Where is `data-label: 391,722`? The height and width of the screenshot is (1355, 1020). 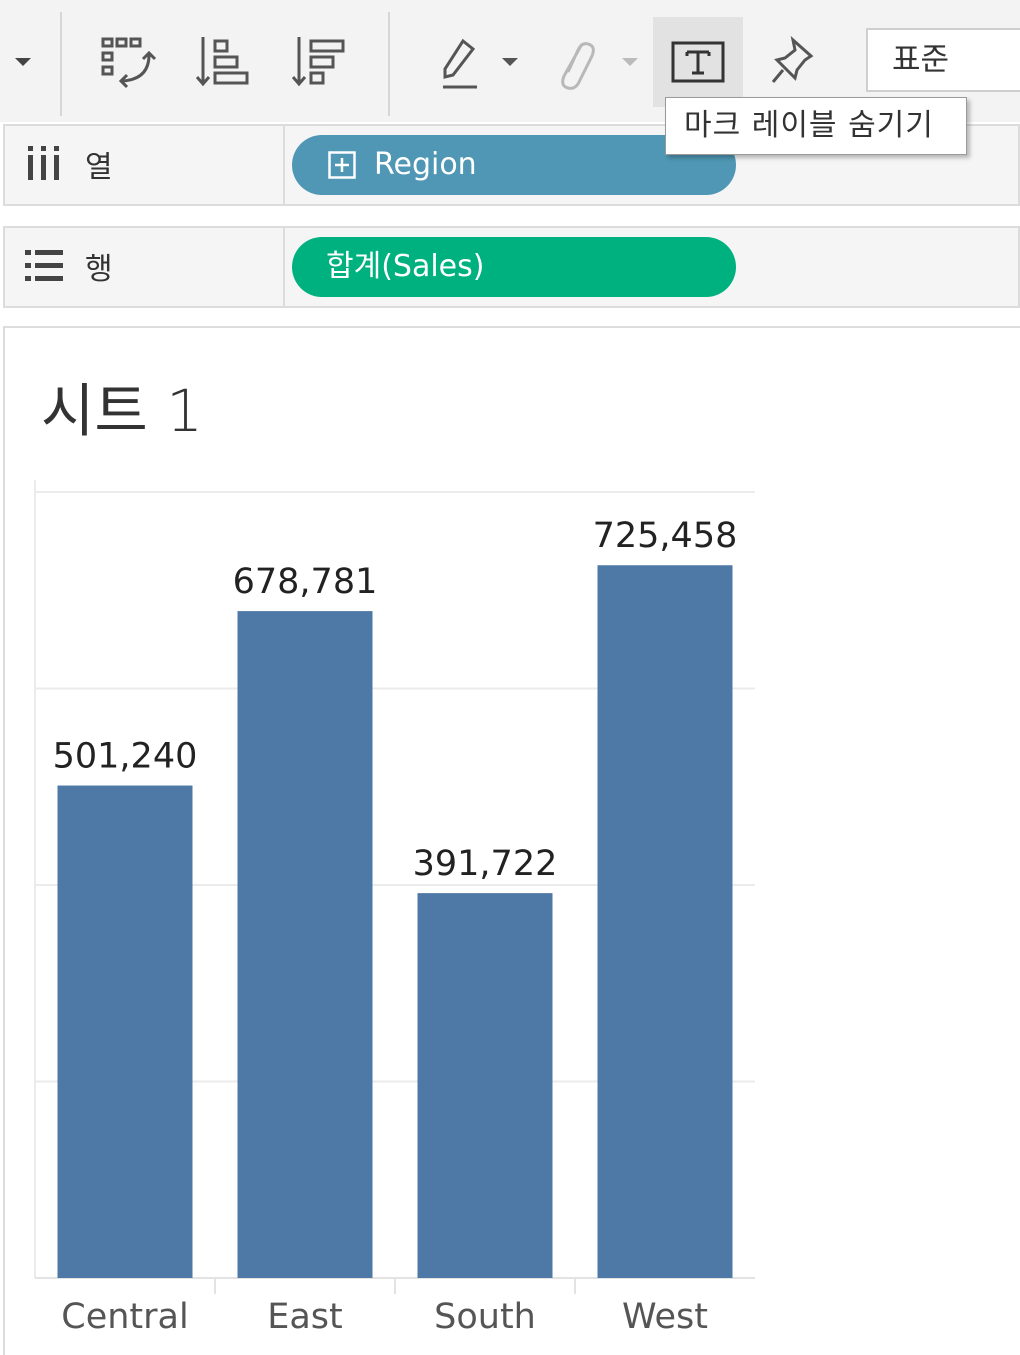 data-label: 391,722 is located at coordinates (485, 864).